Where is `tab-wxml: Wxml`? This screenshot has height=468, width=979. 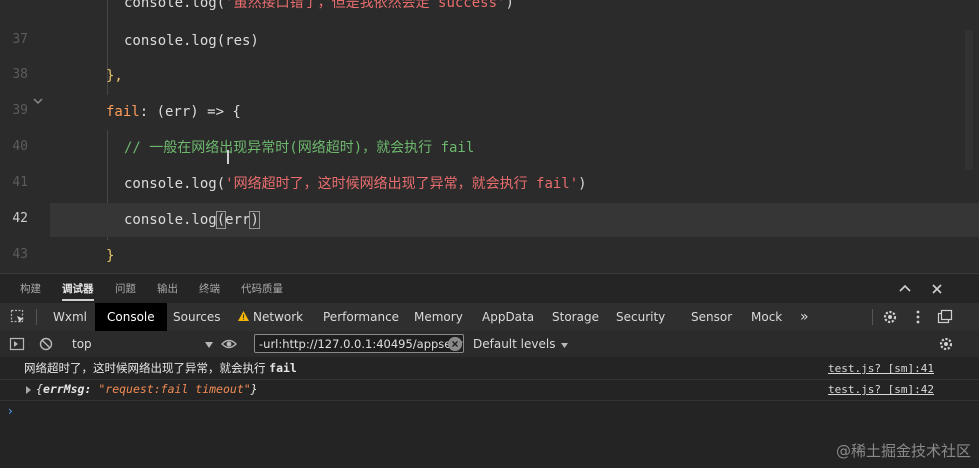 tab-wxml: Wxml is located at coordinates (70, 317).